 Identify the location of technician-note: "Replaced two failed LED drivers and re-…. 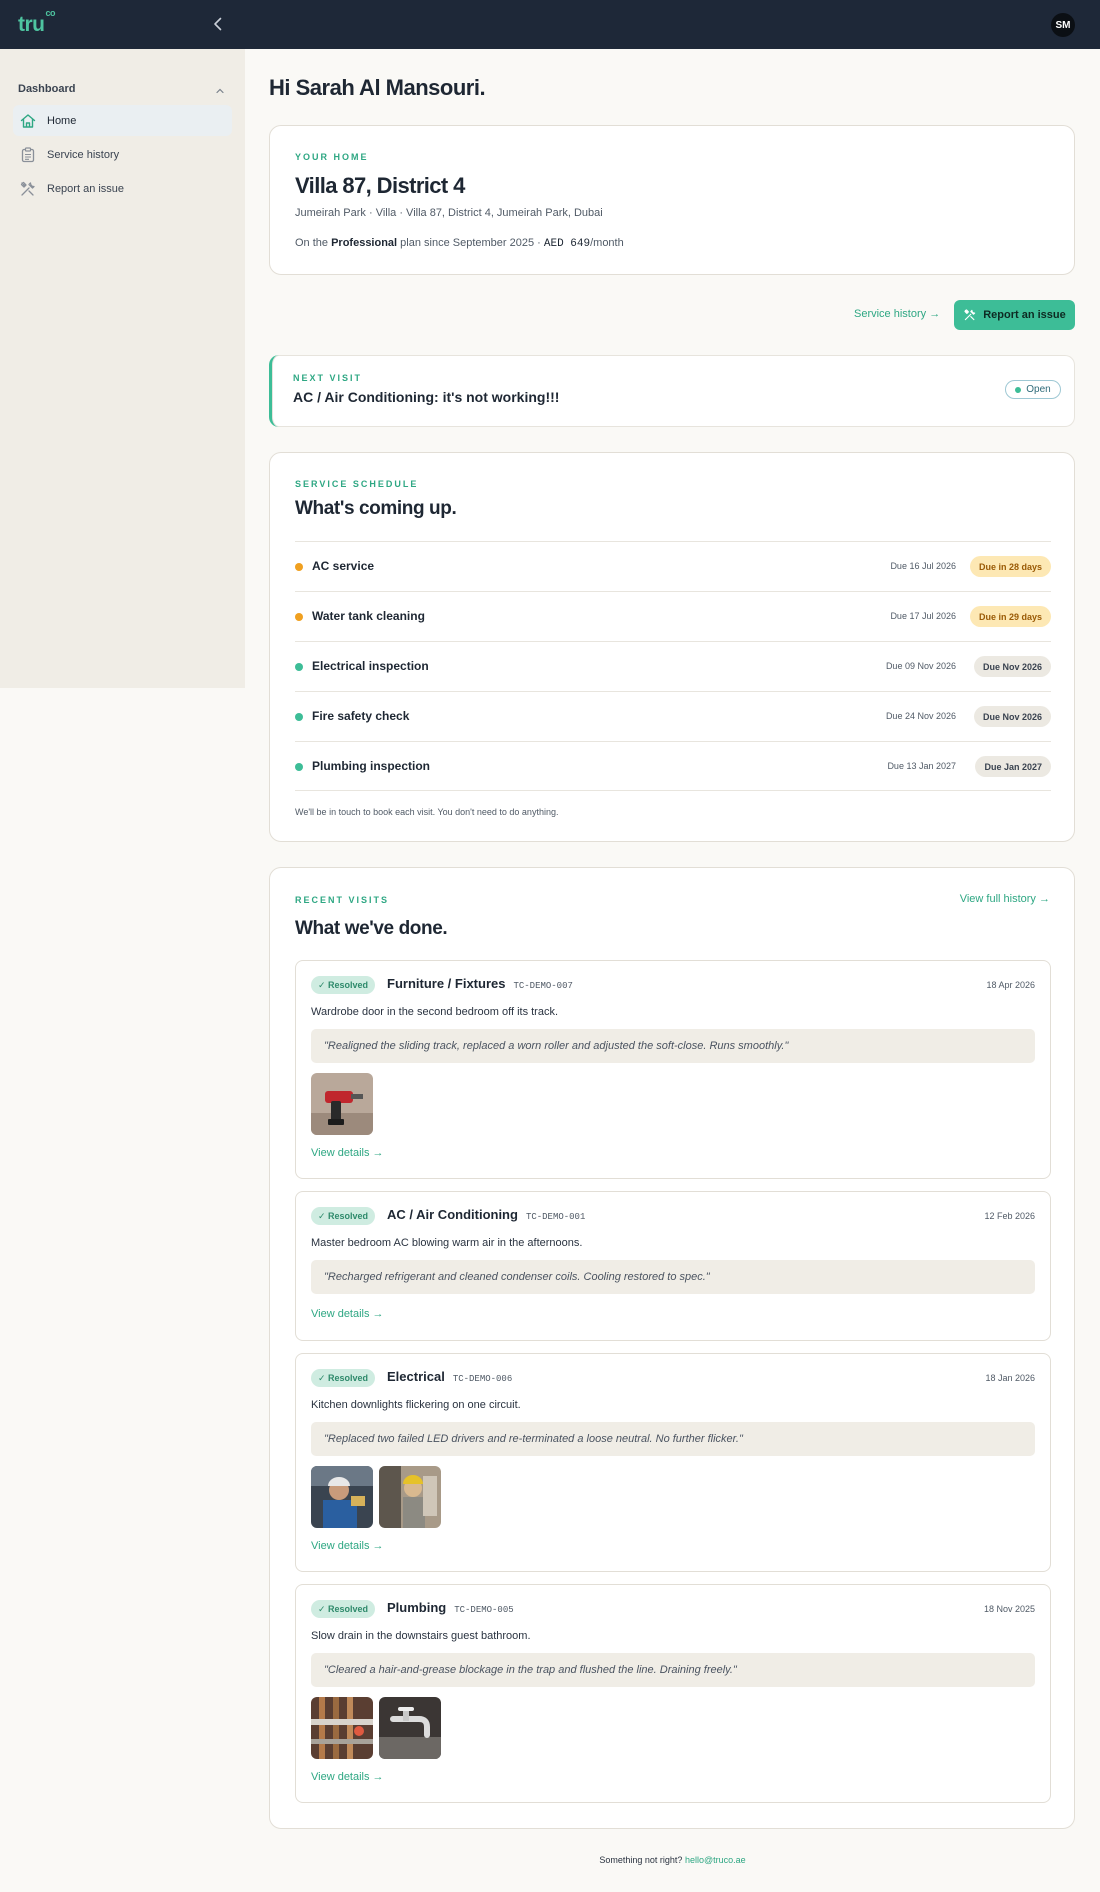
(673, 1439).